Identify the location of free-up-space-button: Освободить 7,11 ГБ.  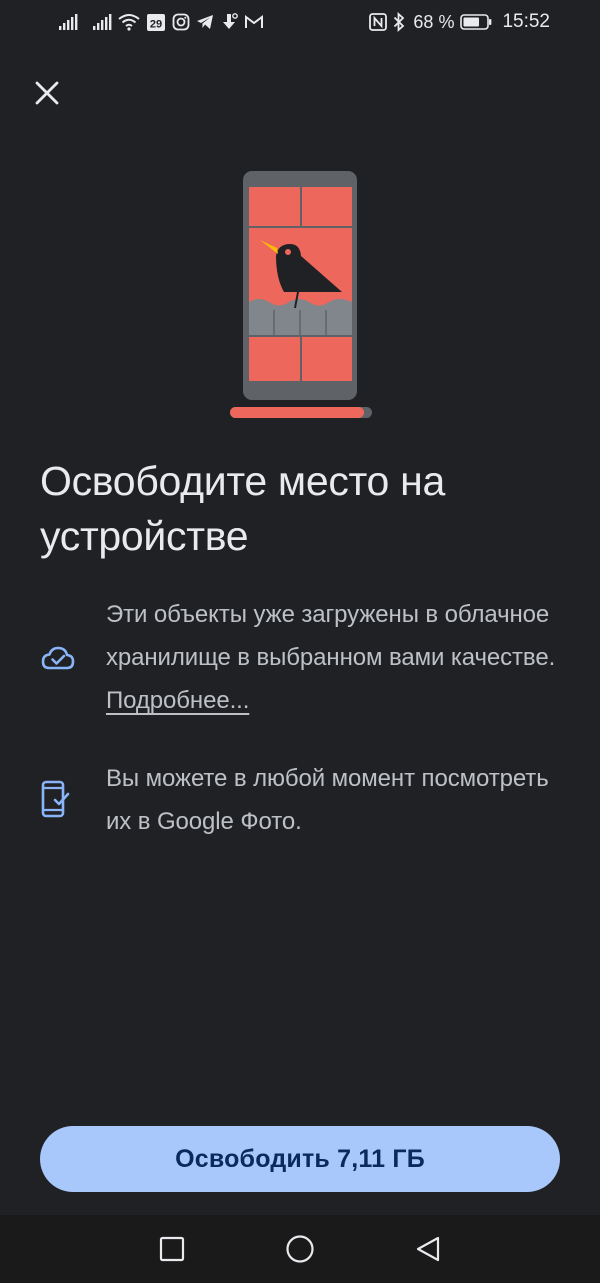
(300, 1159).